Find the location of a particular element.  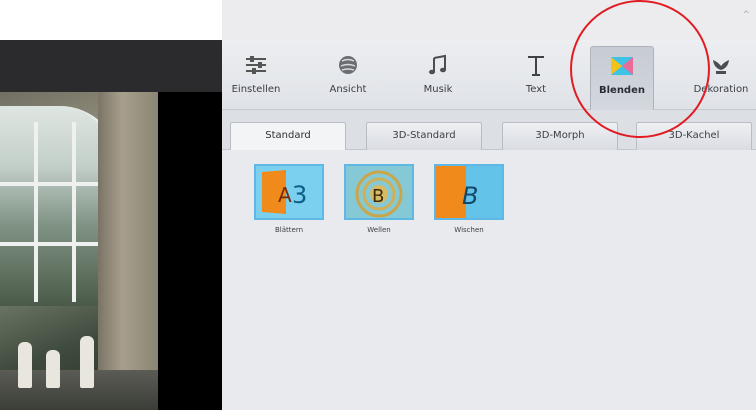

toolbar-musik-button: Musik is located at coordinates (438, 78).